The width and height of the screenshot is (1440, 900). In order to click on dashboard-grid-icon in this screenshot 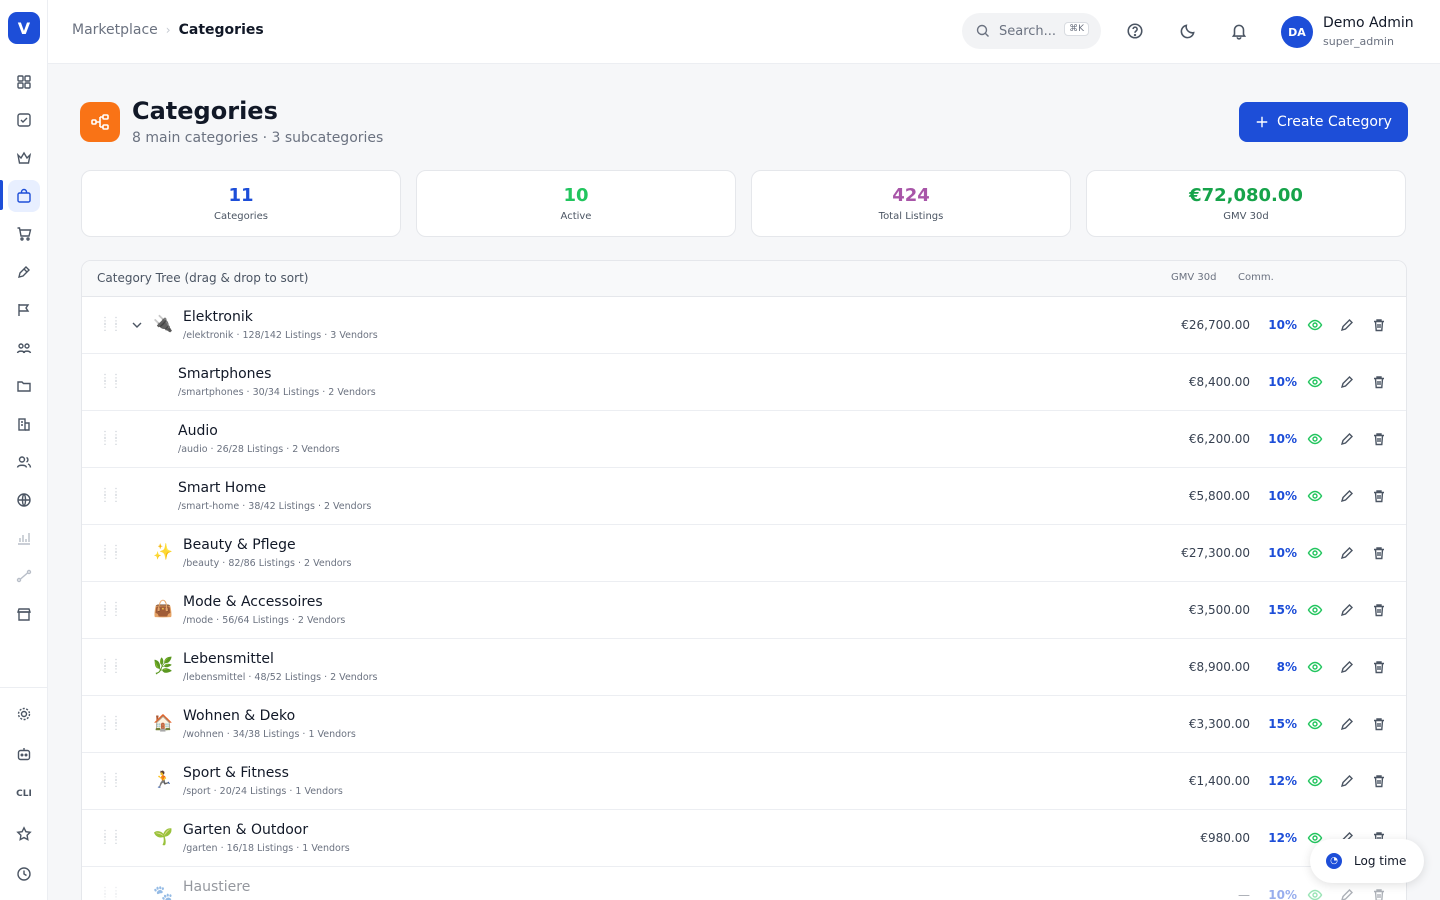, I will do `click(24, 82)`.